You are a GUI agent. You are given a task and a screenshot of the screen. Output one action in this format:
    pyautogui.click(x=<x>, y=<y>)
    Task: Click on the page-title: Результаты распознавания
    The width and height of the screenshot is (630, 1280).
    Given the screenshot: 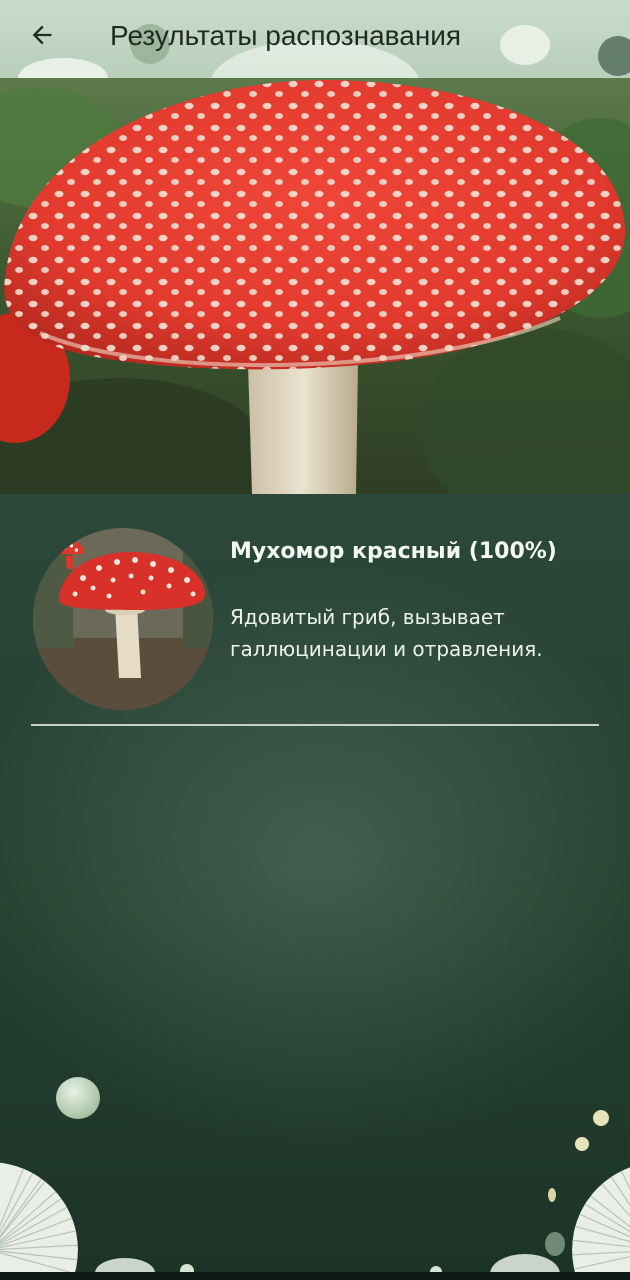 What is the action you would take?
    pyautogui.click(x=286, y=35)
    